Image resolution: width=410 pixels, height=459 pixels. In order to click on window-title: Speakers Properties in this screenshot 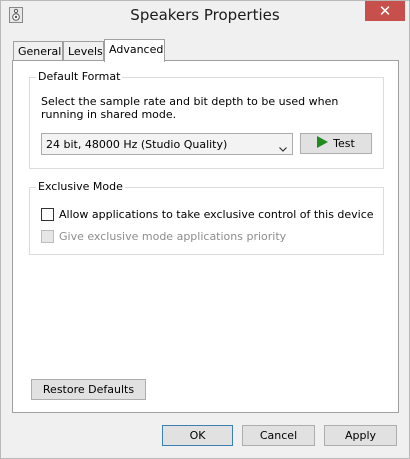, I will do `click(205, 15)`.